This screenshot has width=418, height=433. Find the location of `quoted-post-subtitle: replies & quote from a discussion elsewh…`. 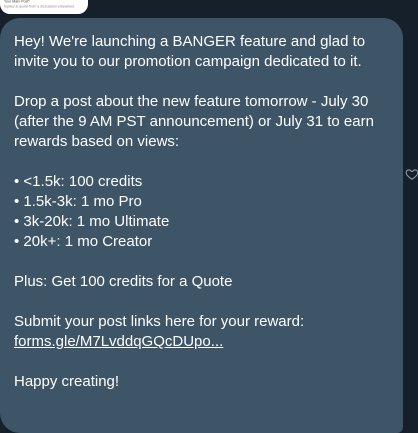

quoted-post-subtitle: replies & quote from a discussion elsewh… is located at coordinates (39, 7).